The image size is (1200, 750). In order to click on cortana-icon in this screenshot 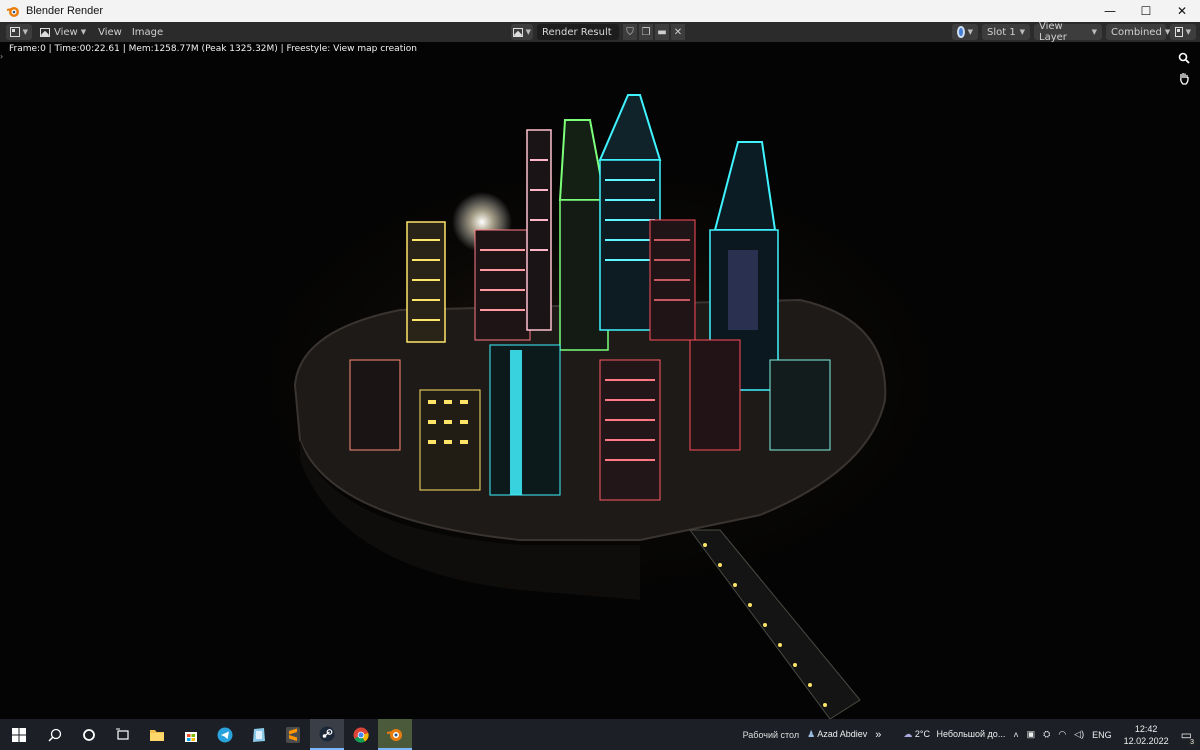, I will do `click(89, 734)`.